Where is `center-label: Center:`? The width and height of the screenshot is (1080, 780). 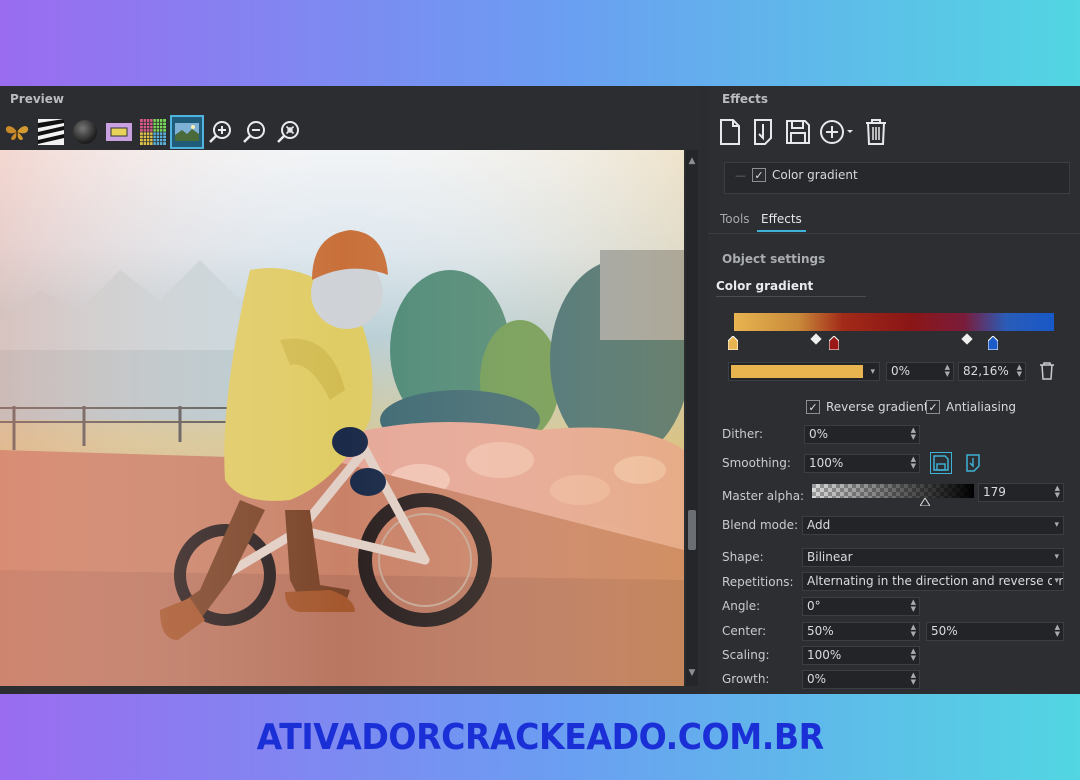 center-label: Center: is located at coordinates (744, 631).